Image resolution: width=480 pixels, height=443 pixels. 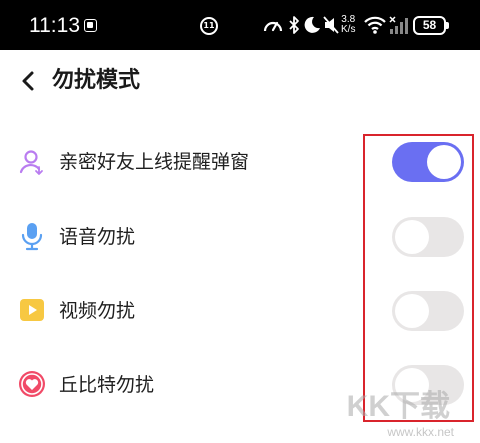 I want to click on do-not-disturb-moon-icon, so click(x=312, y=24).